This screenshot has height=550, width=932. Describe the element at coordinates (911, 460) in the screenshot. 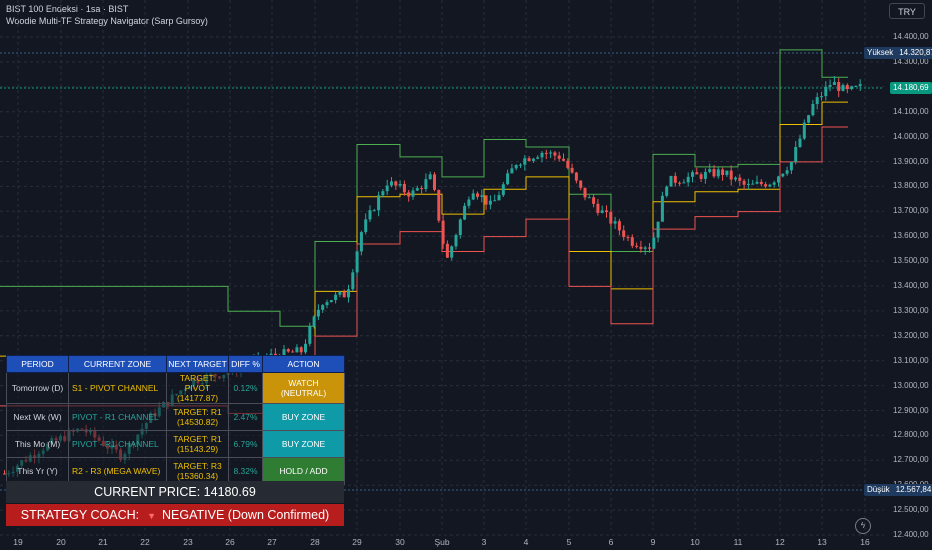

I see `price-tick-label: 12.700,00` at that location.